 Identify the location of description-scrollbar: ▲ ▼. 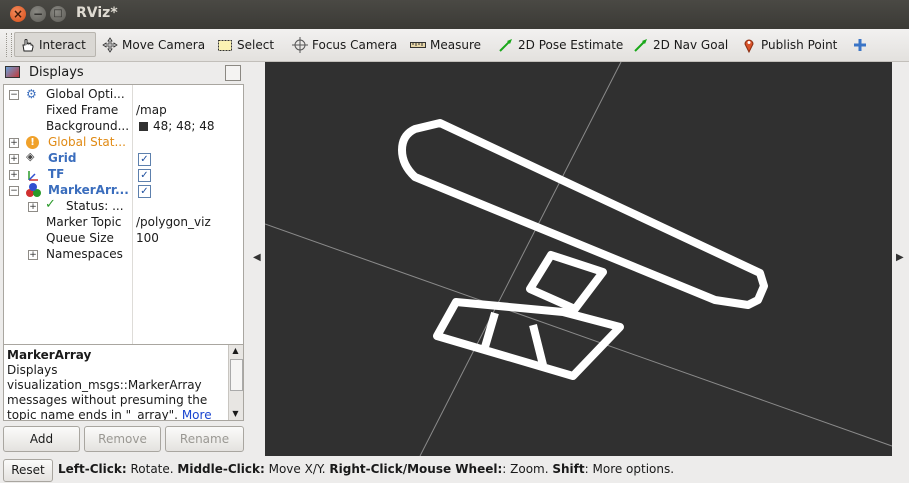
(235, 382).